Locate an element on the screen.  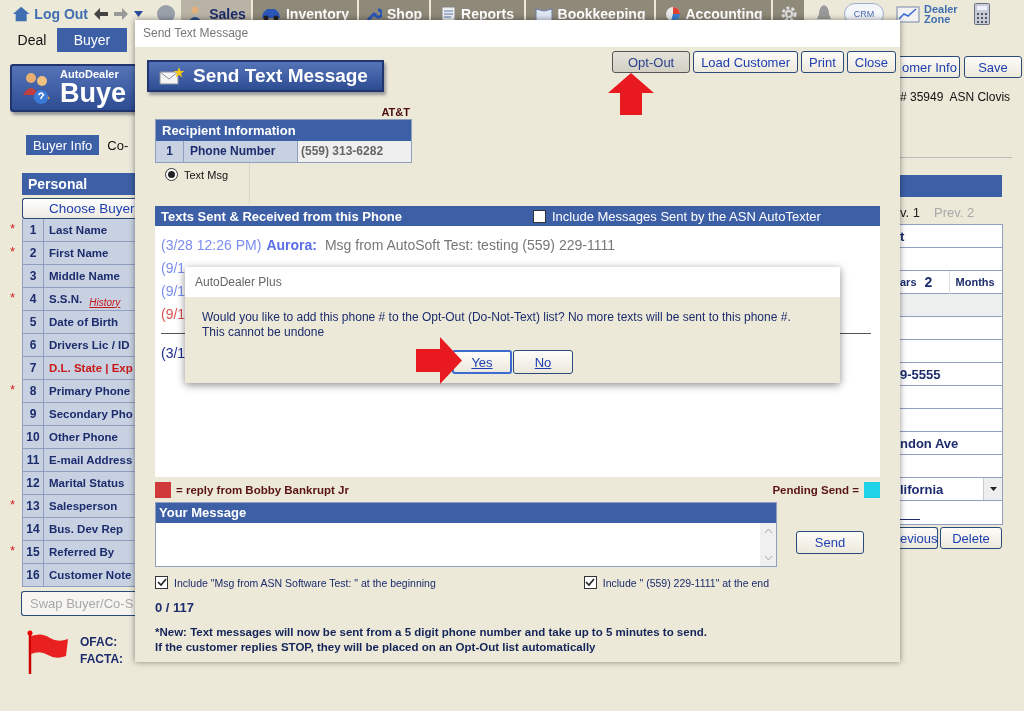
dialog-button: Close is located at coordinates (871, 62).